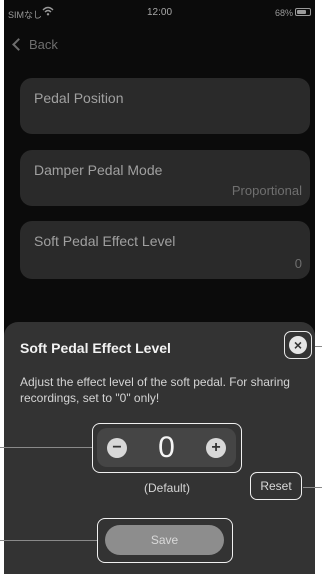 The width and height of the screenshot is (322, 574). Describe the element at coordinates (303, 12) in the screenshot. I see `battery-icon` at that location.